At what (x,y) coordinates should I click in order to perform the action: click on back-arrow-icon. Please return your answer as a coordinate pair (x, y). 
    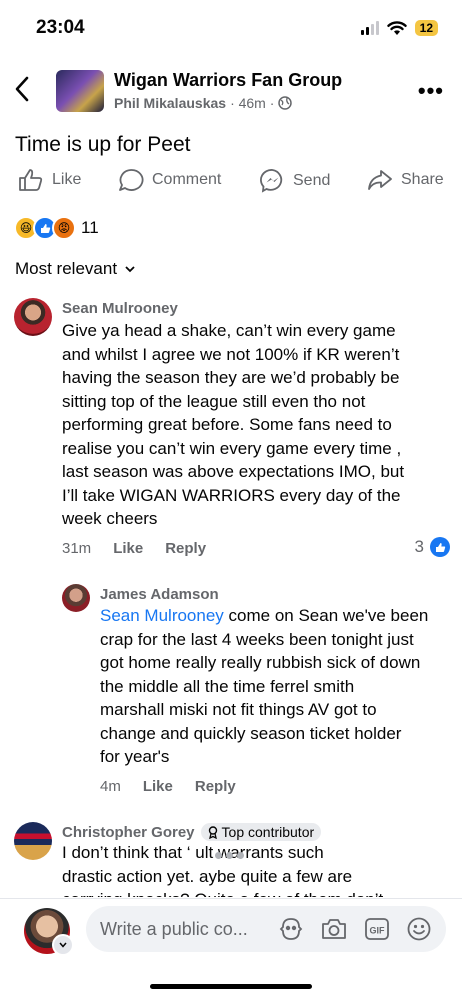
    Looking at the image, I should click on (22, 89).